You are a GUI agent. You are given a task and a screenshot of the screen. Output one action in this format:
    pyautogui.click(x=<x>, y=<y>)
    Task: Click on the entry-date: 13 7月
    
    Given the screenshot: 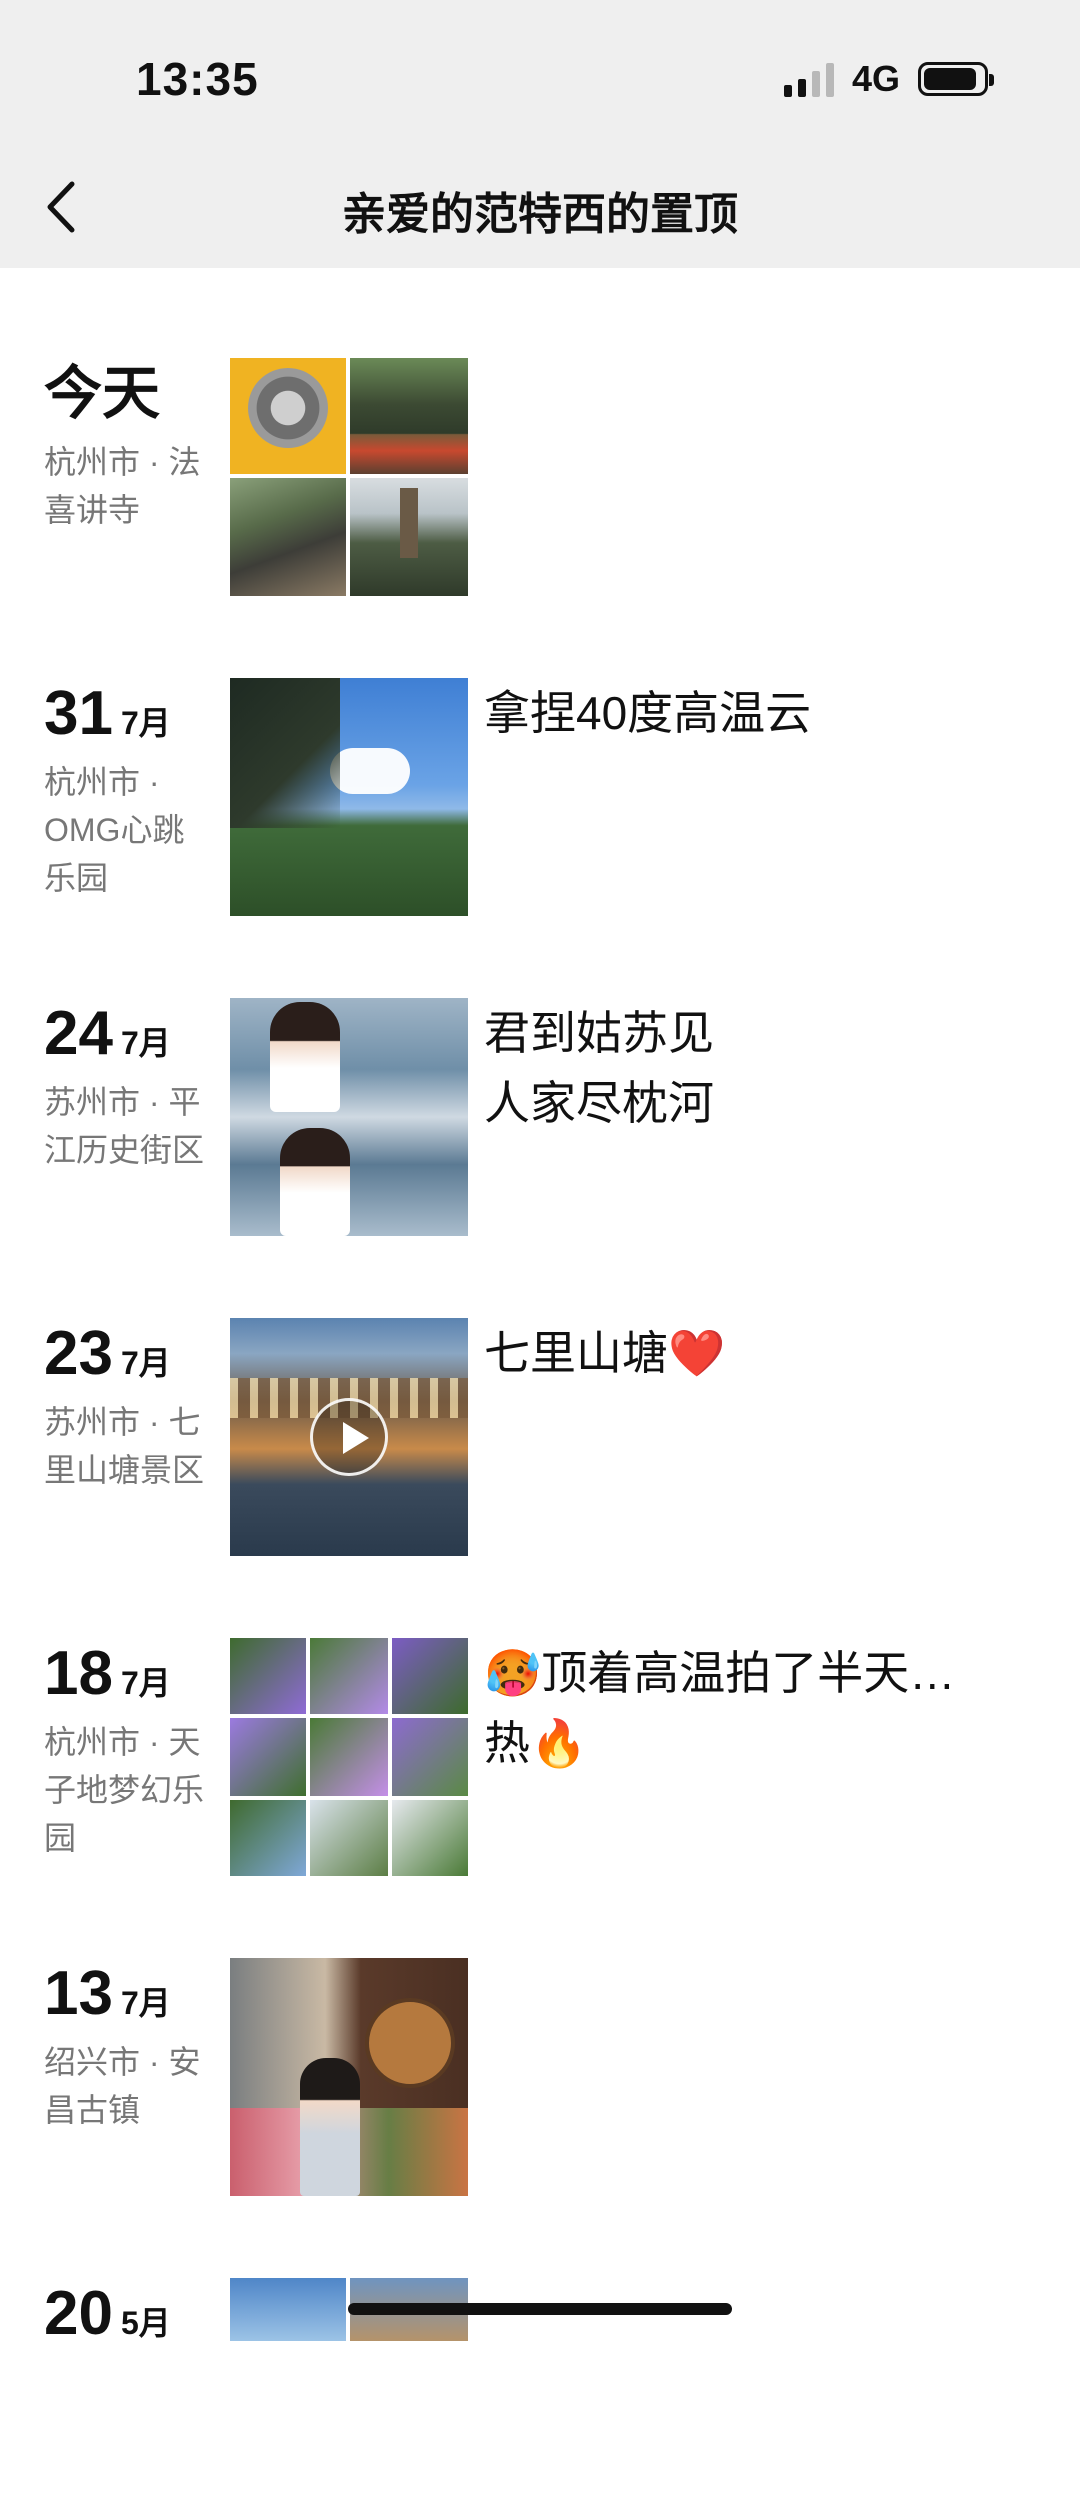 What is the action you would take?
    pyautogui.click(x=107, y=1998)
    